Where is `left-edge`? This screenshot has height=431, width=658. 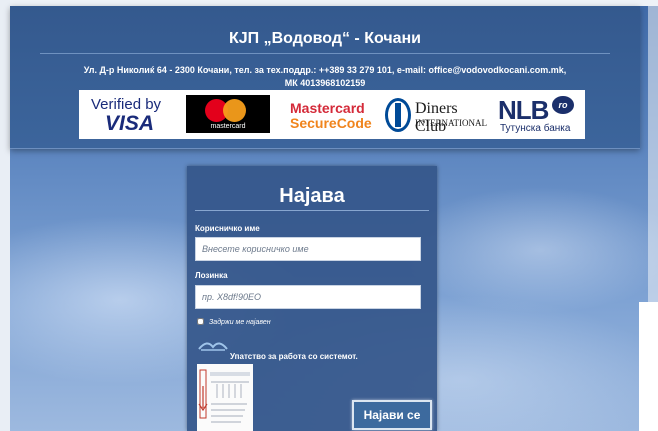 left-edge is located at coordinates (5, 215).